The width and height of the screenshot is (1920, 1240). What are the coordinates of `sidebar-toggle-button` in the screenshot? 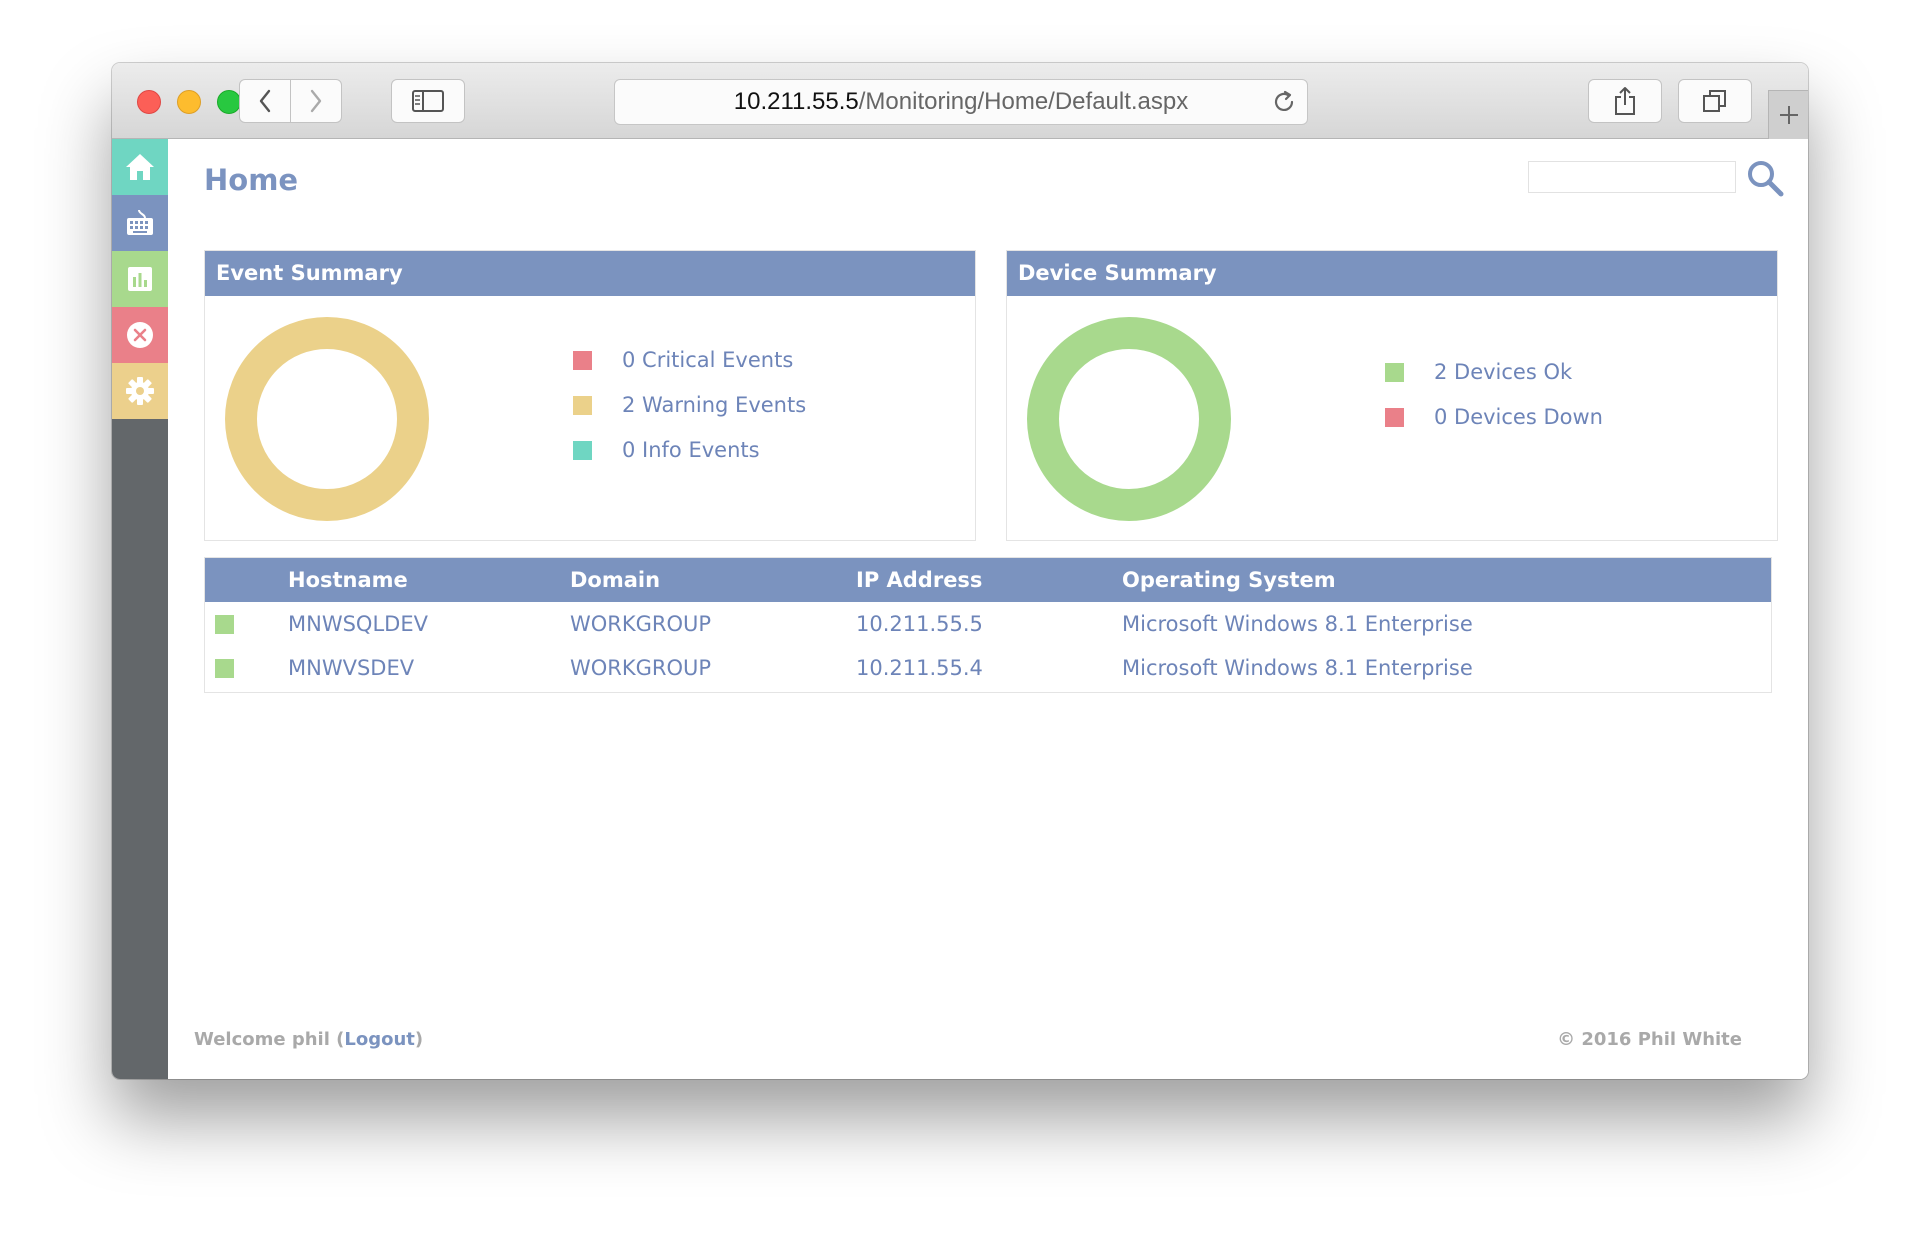 It's located at (428, 101).